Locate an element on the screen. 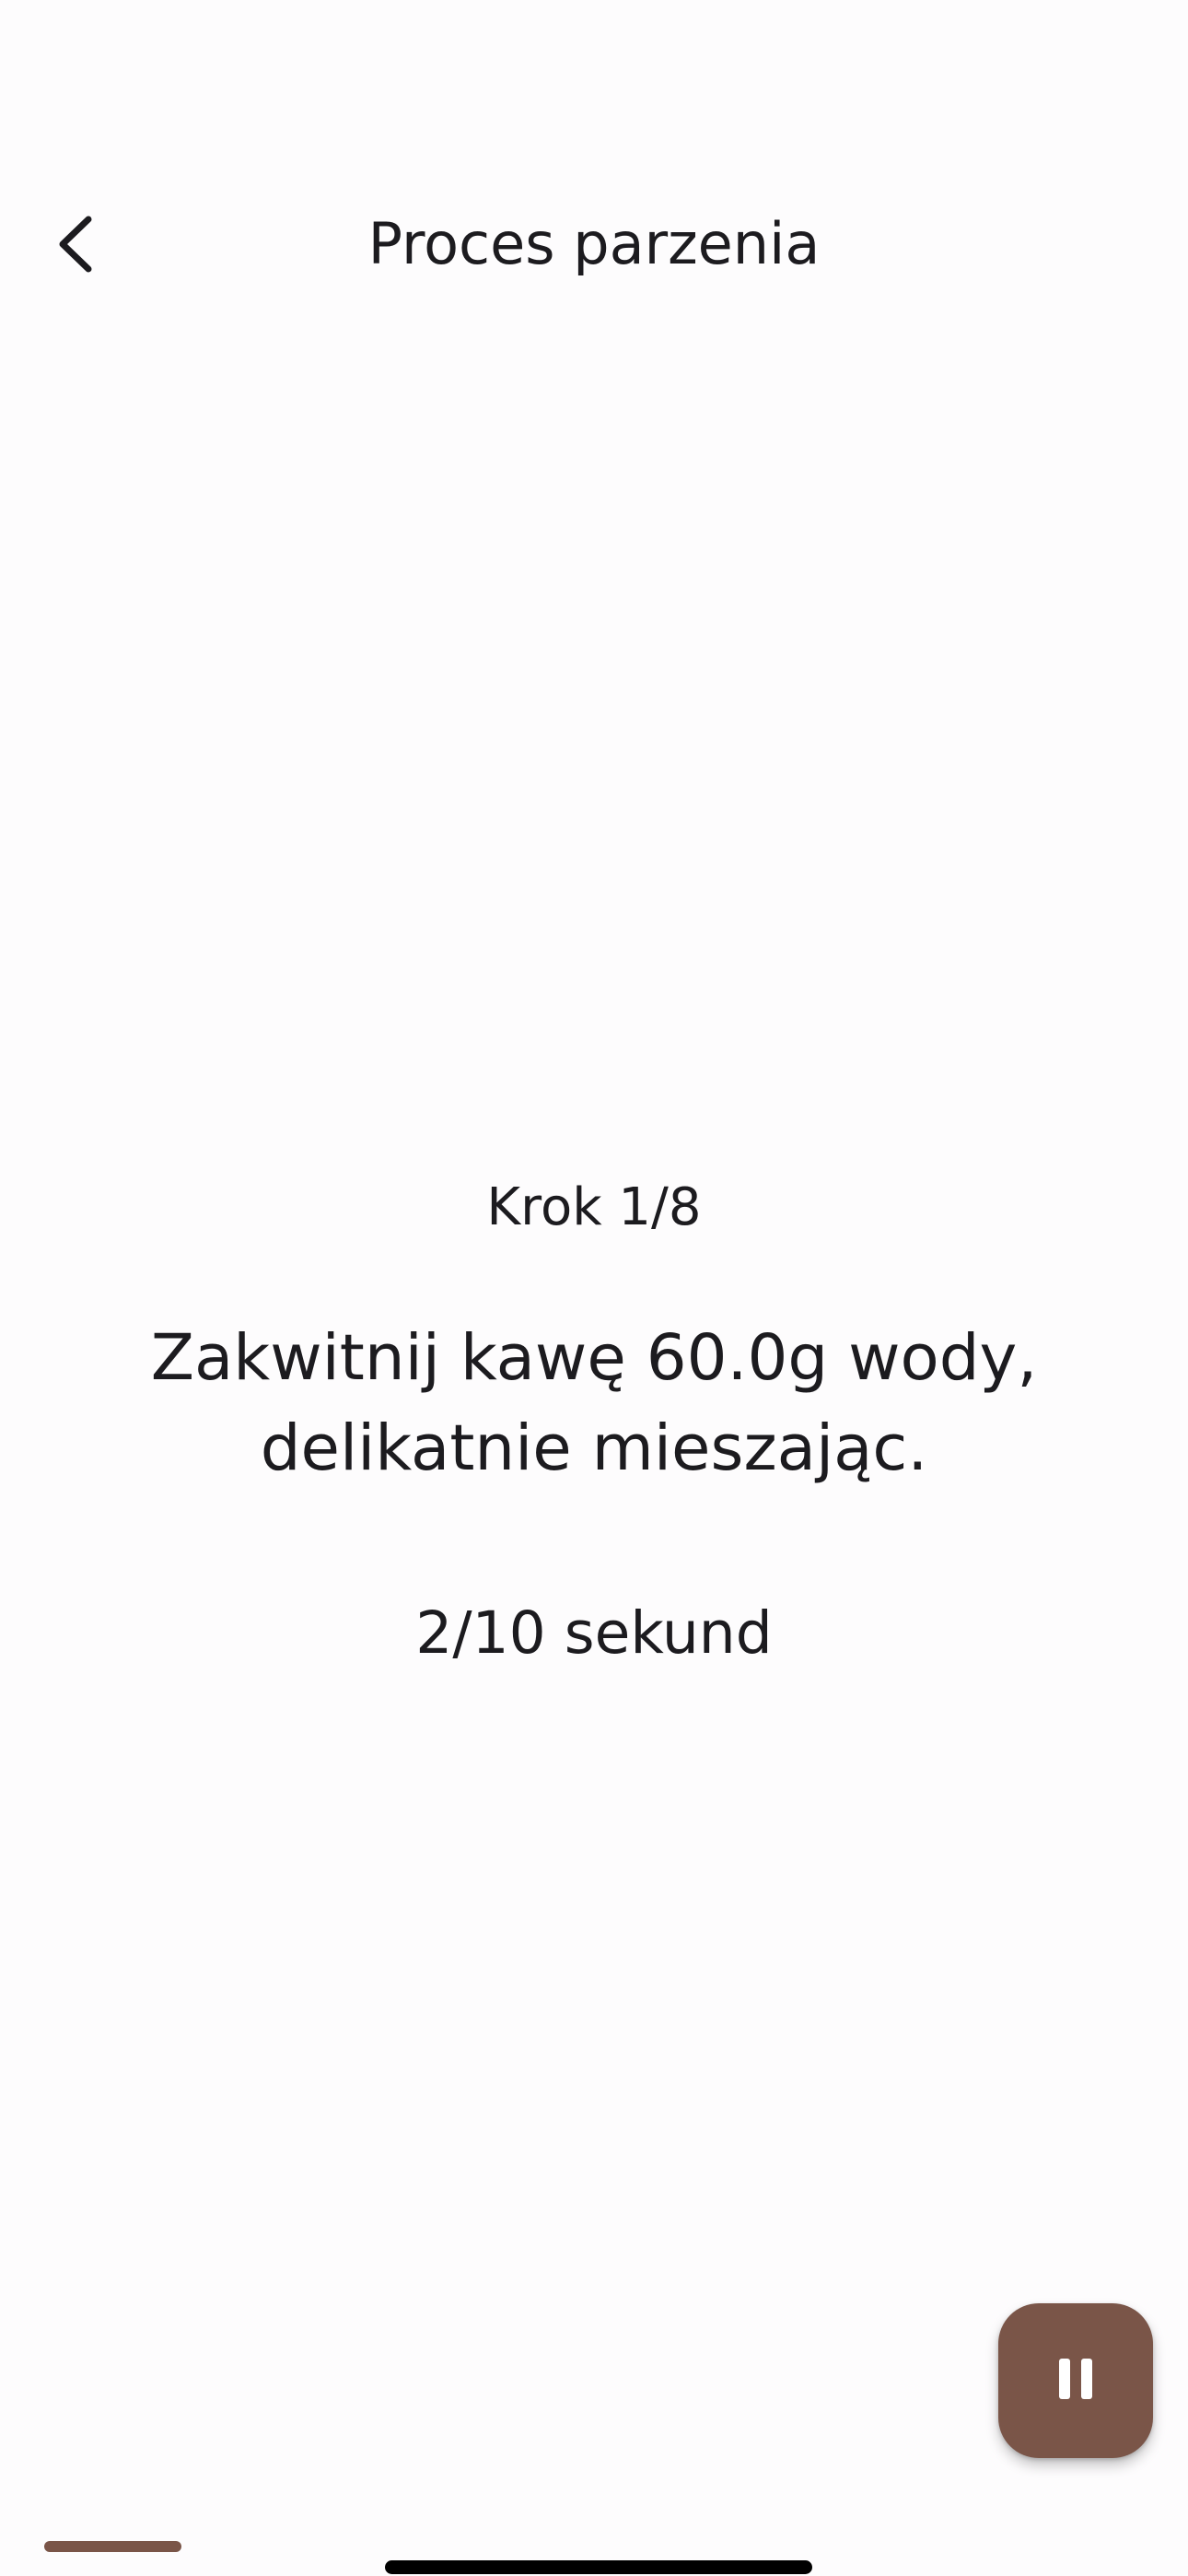 The image size is (1188, 2576). page-title: Proces parzenia is located at coordinates (594, 244).